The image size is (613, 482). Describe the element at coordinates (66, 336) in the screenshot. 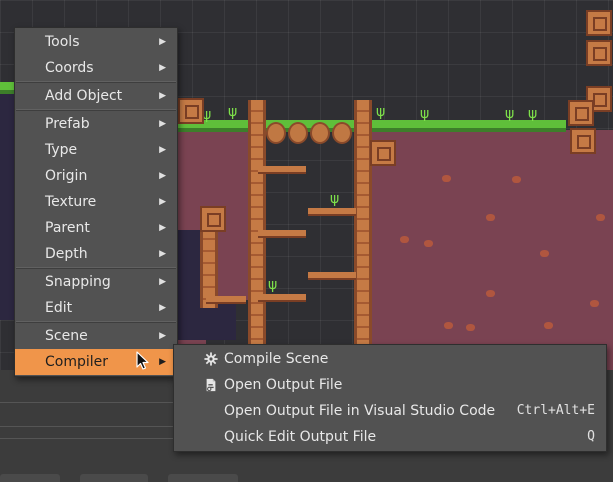

I see `menu-item-label: Scene` at that location.